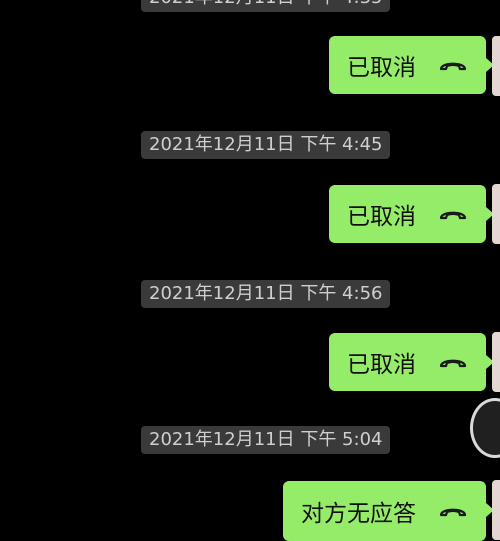  What do you see at coordinates (266, 145) in the screenshot?
I see `timestamp: 2021年12月11日 下午 4:45` at bounding box center [266, 145].